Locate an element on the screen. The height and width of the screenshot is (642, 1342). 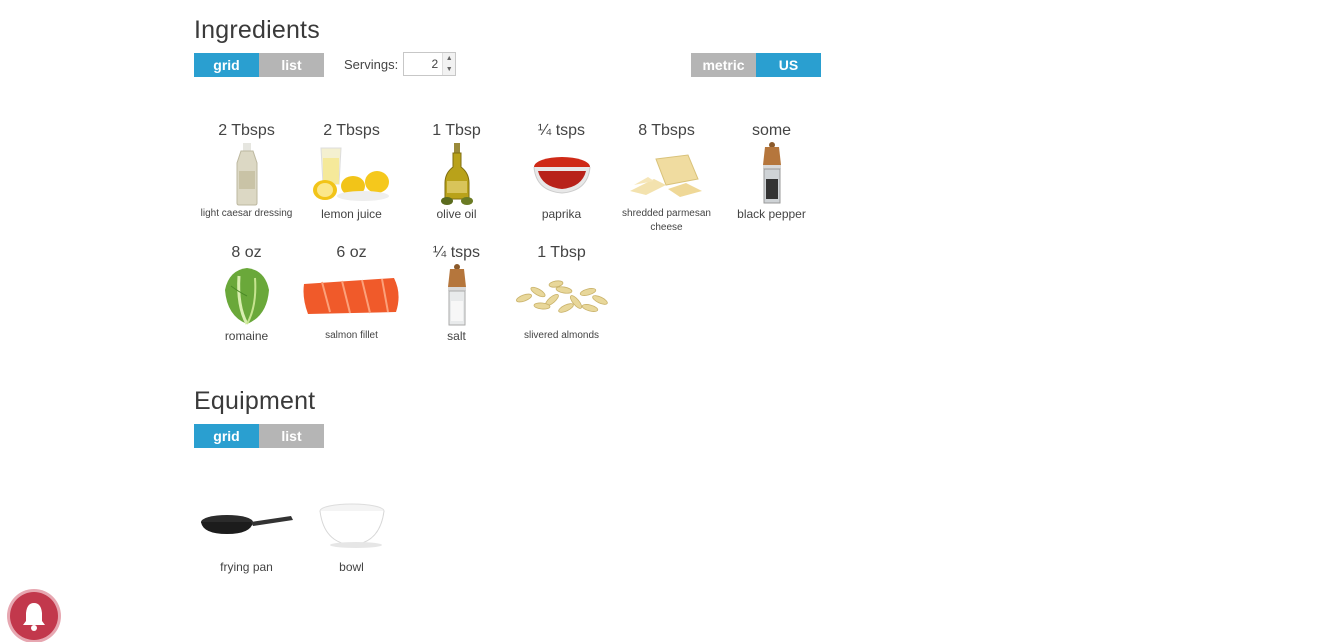
ingredient-amount: some is located at coordinates (771, 130).